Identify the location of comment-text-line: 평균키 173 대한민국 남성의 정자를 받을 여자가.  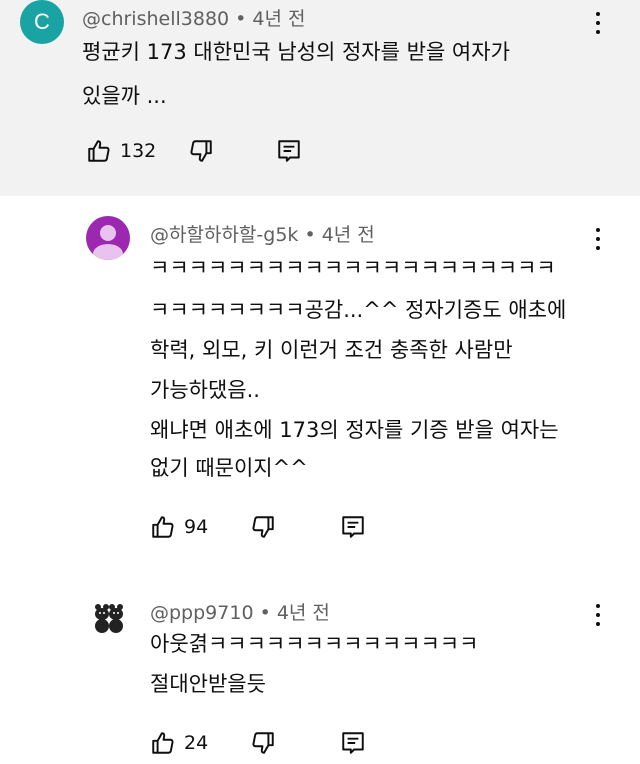
(296, 52).